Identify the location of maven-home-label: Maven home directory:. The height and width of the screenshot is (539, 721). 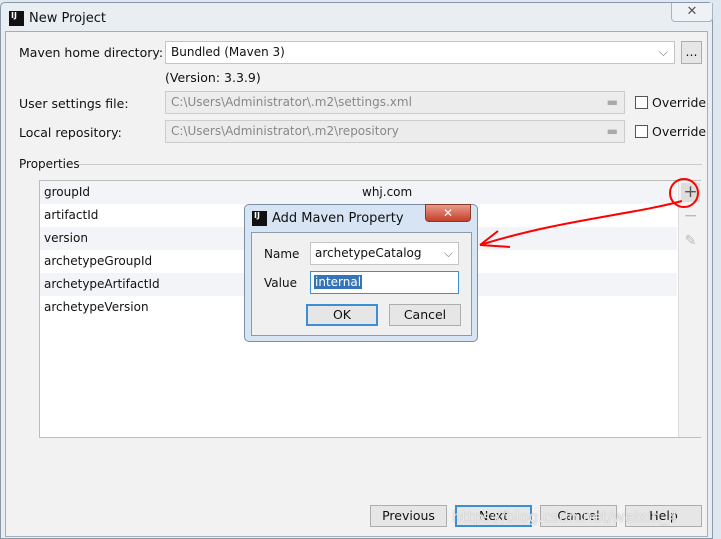
(91, 52).